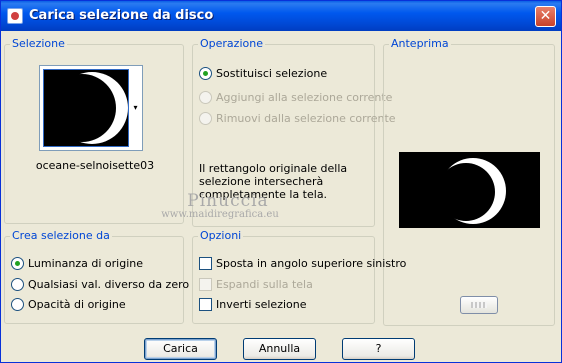 The width and height of the screenshot is (562, 363). Describe the element at coordinates (304, 97) in the screenshot. I see `radio-label: Aggiungi alla selezione corrente` at that location.